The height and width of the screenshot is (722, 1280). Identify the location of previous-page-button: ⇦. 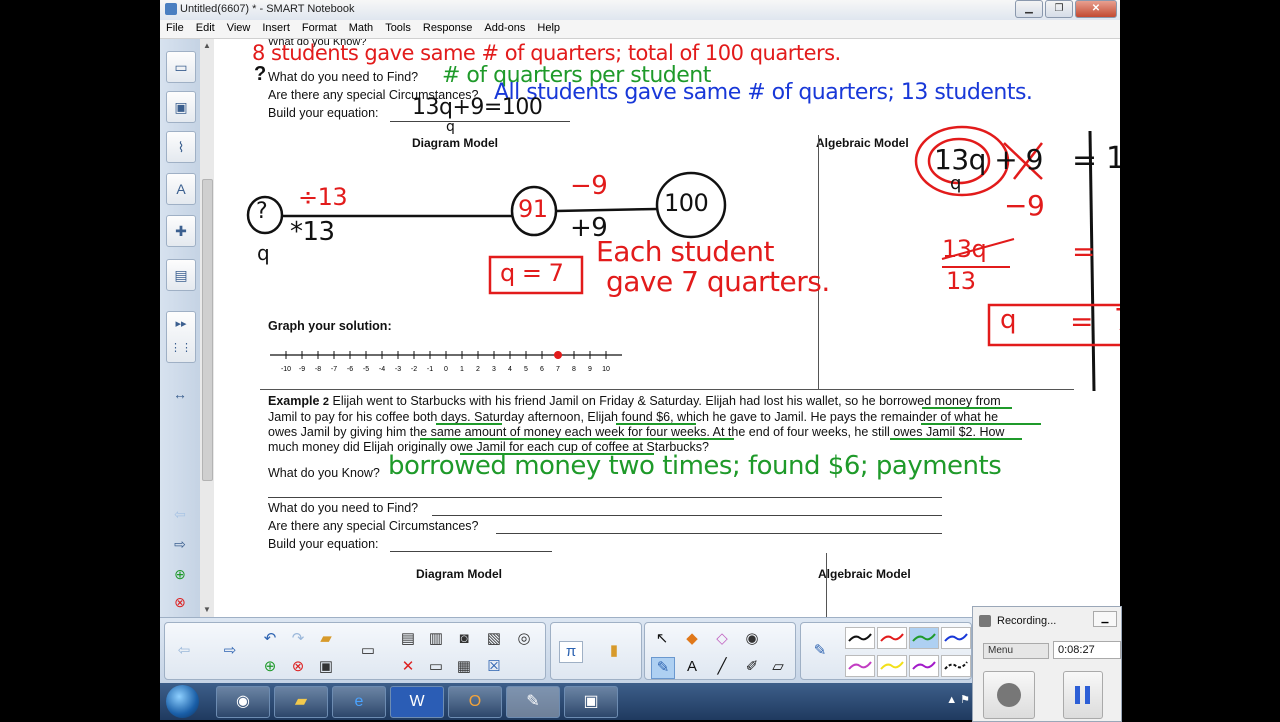
(184, 651).